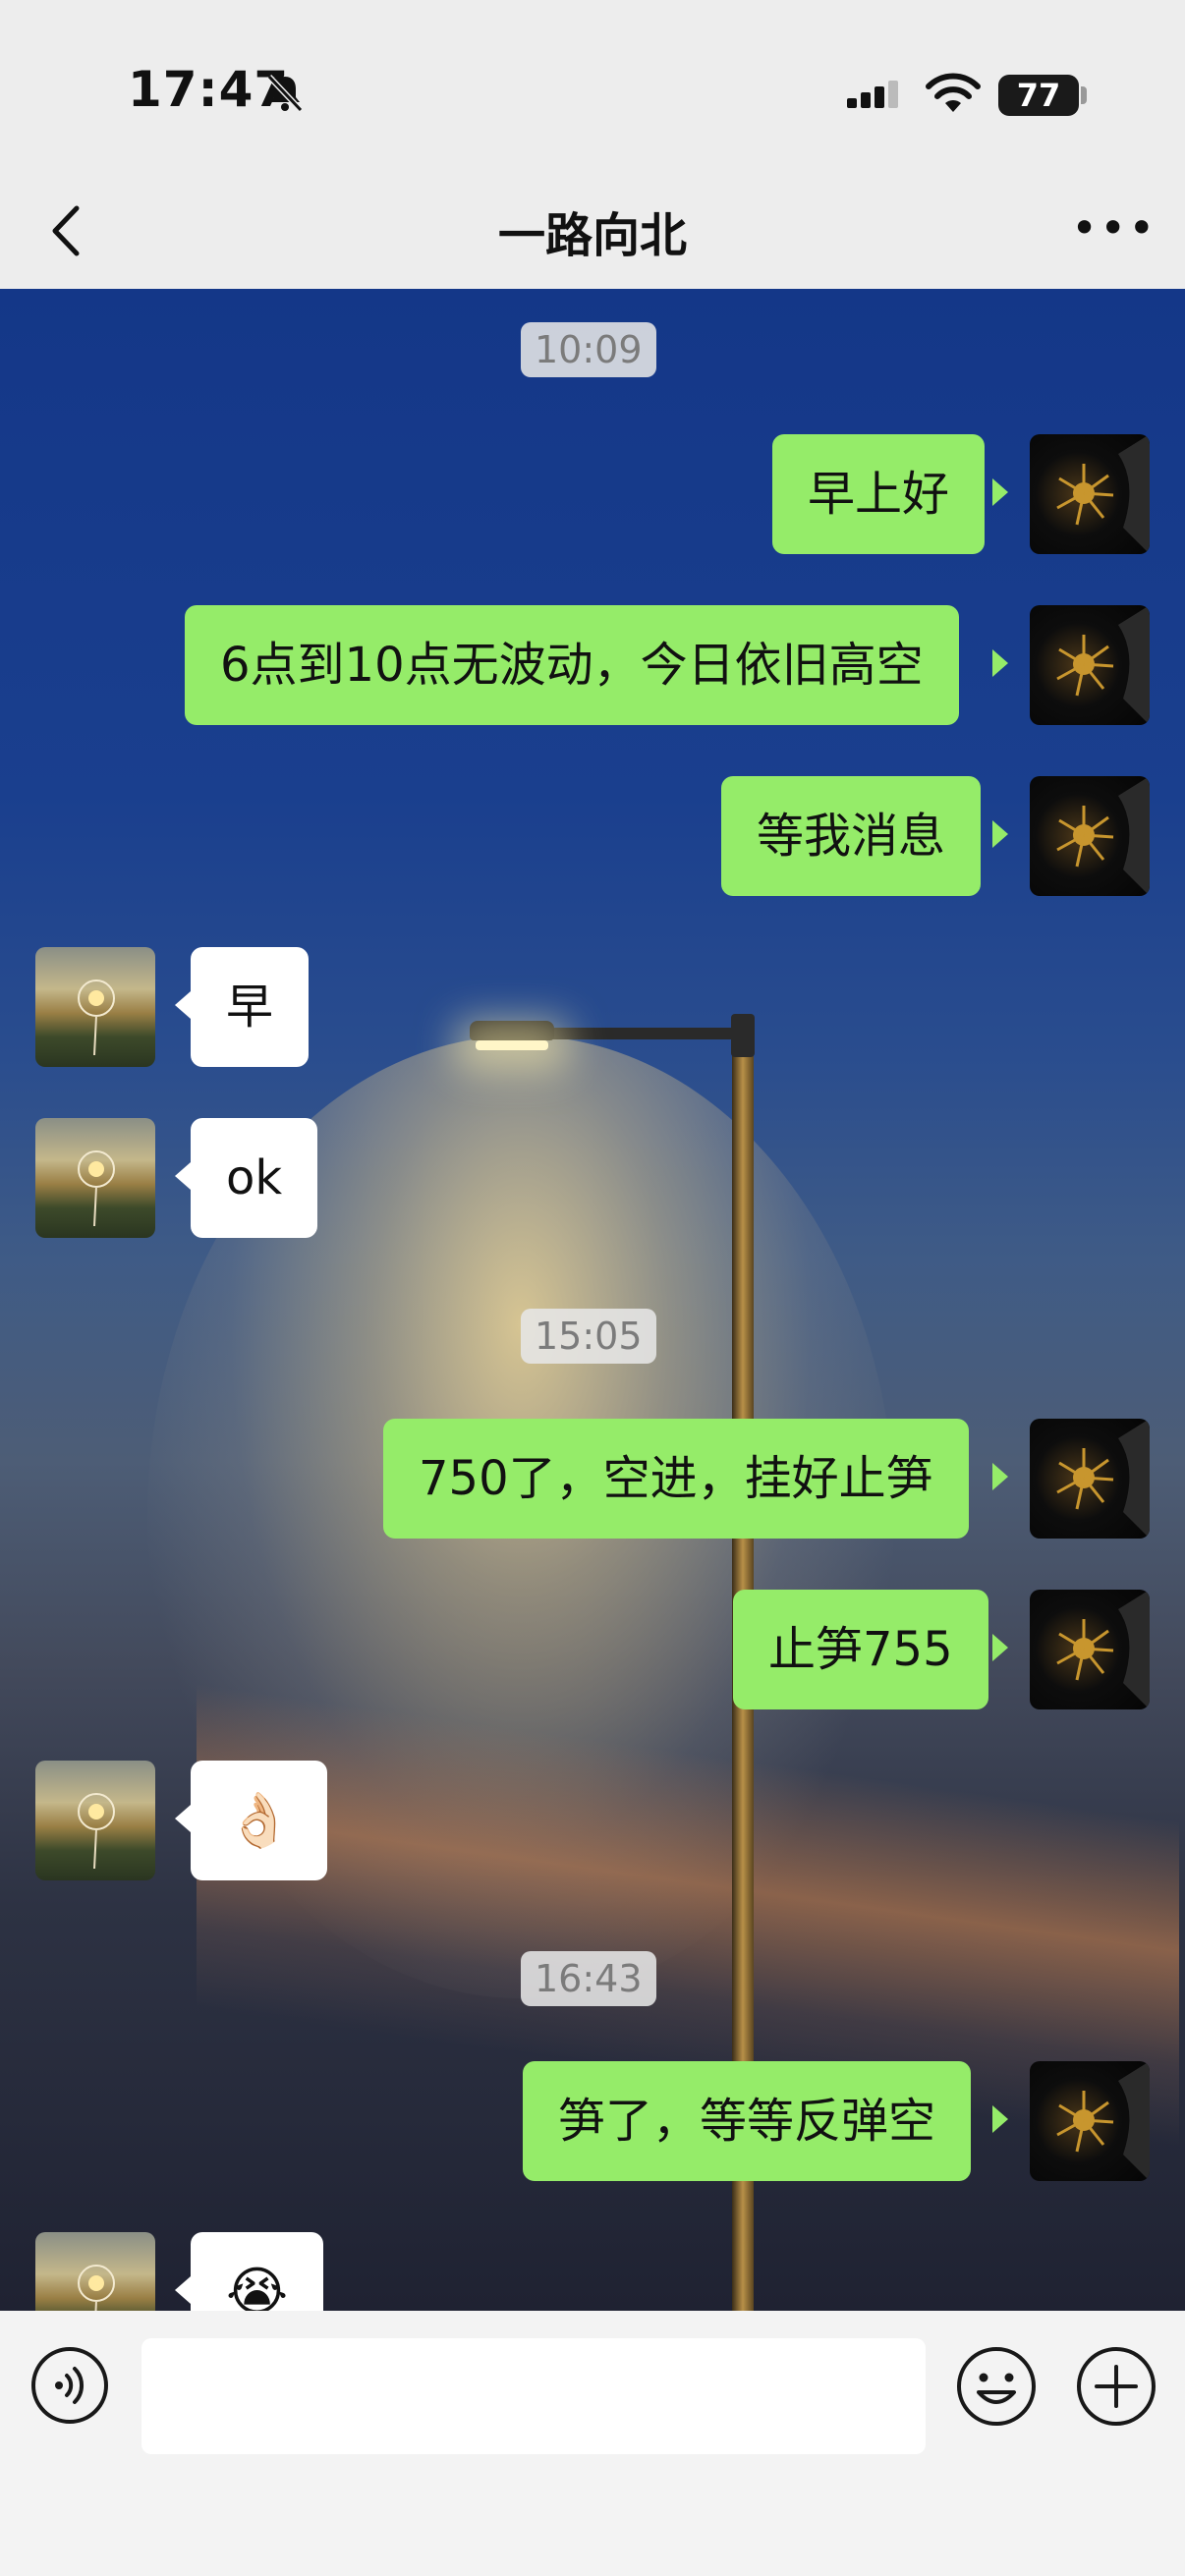  Describe the element at coordinates (512, 1045) in the screenshot. I see `background-lamp-bulb` at that location.